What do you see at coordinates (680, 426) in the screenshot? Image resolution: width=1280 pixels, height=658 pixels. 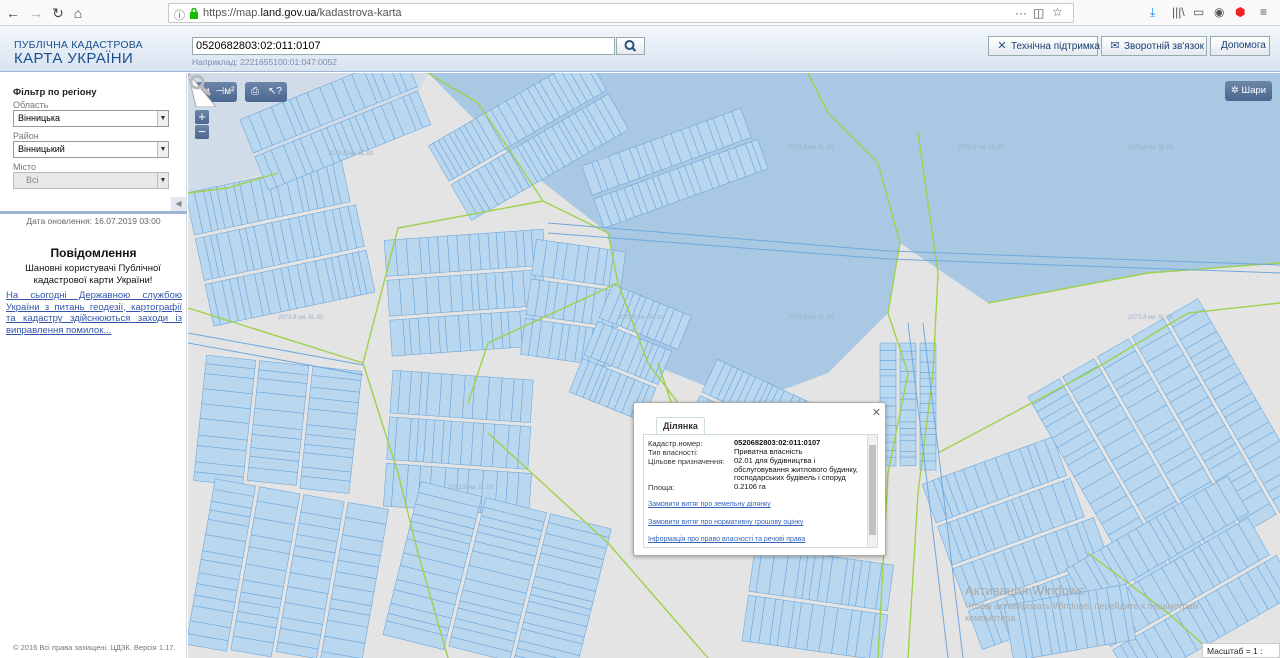 I see `tab-parcel: Ділянка` at bounding box center [680, 426].